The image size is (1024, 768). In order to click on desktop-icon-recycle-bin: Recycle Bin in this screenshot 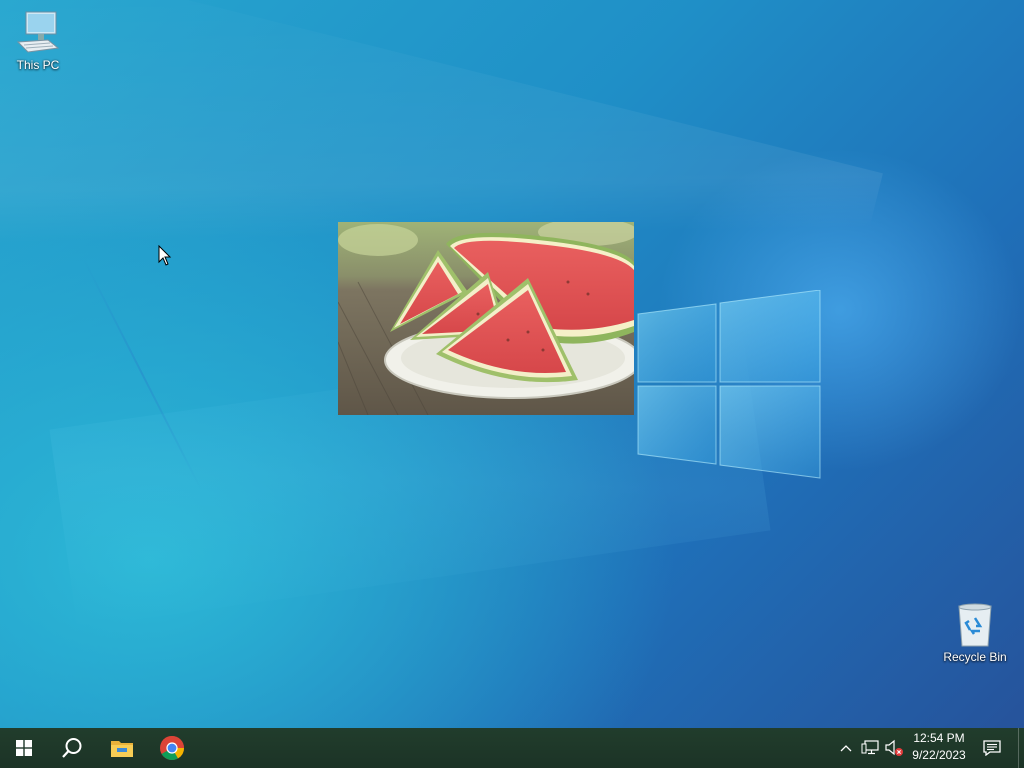, I will do `click(975, 633)`.